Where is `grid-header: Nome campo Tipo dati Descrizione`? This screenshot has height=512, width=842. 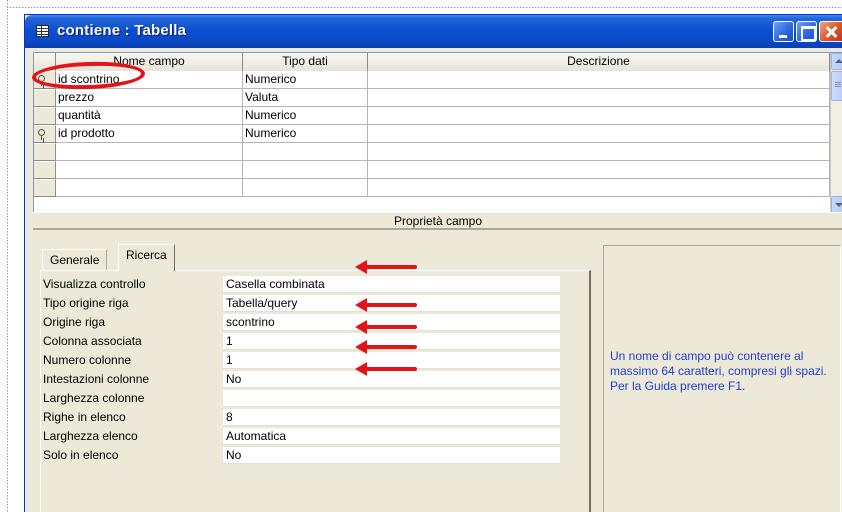 grid-header: Nome campo Tipo dati Descrizione is located at coordinates (432, 62).